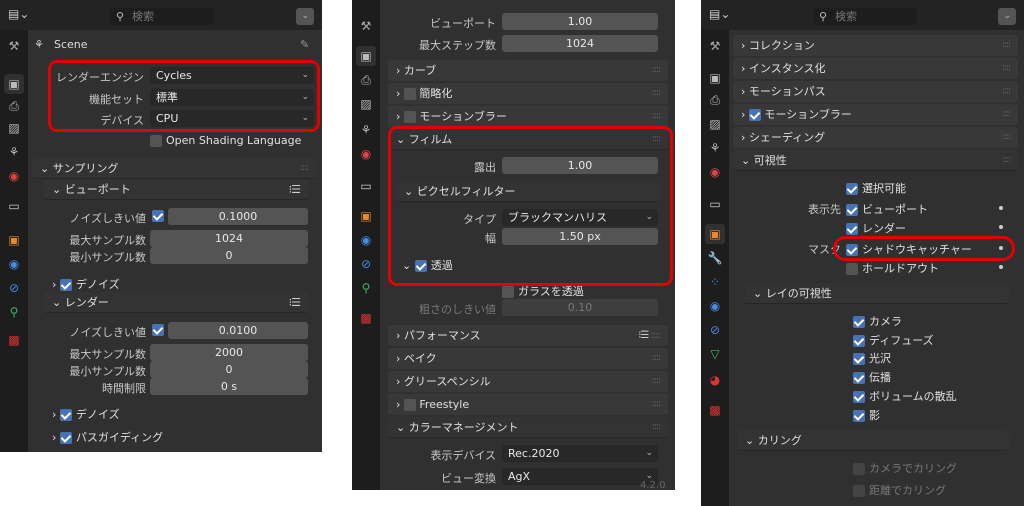 The image size is (1024, 506). I want to click on show-render-checkbox: レンダー, so click(876, 228).